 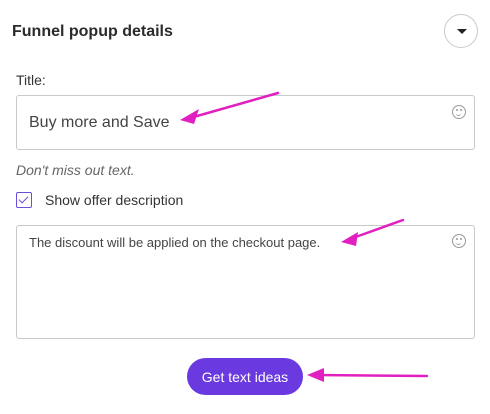 I want to click on title-input: Buy more and Save, so click(x=245, y=122).